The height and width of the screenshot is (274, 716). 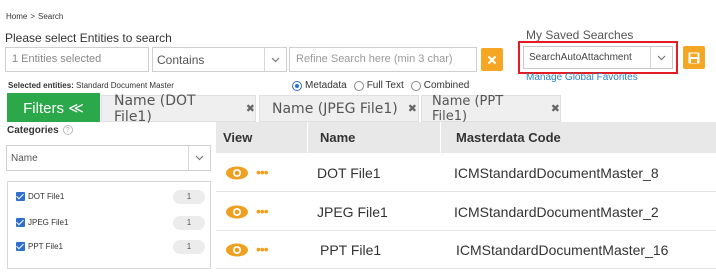 I want to click on saved-searches-title: My Saved Searches, so click(x=580, y=35).